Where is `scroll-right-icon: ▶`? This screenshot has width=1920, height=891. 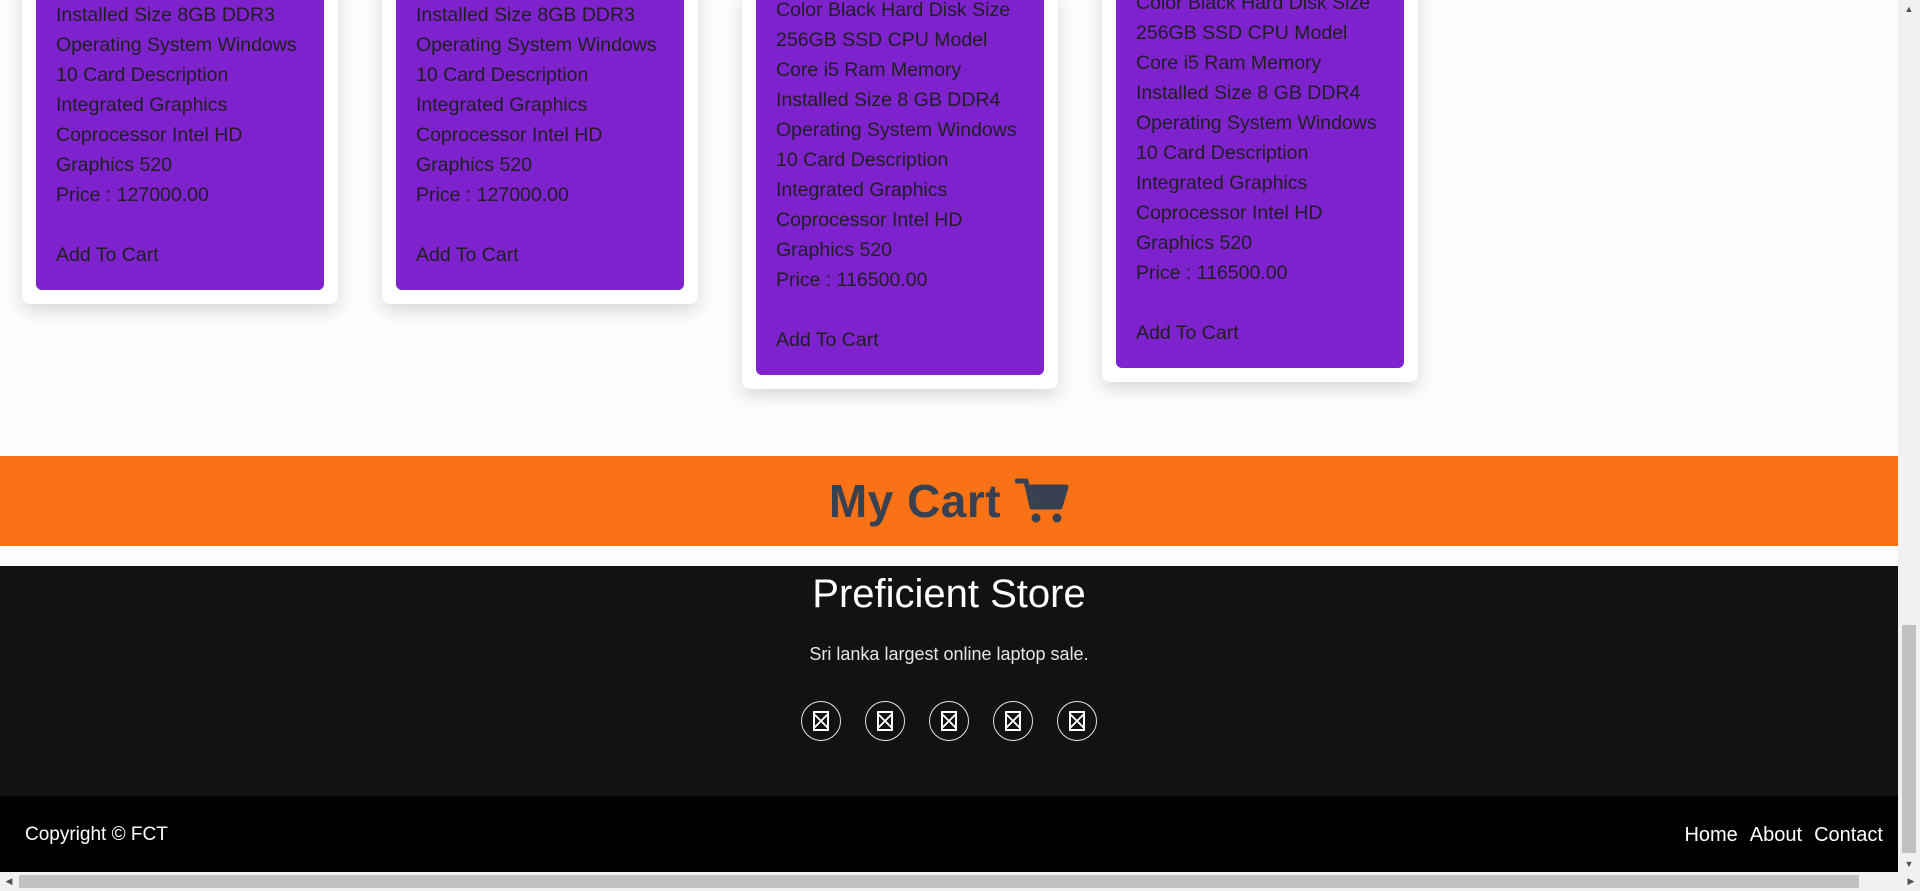
scroll-right-icon: ▶ is located at coordinates (1911, 881).